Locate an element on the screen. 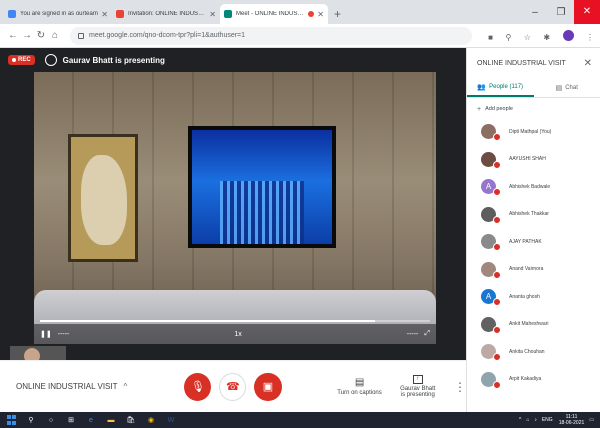 The width and height of the screenshot is (600, 428). participant-row: A Abhishek Badwale is located at coordinates (533, 187).